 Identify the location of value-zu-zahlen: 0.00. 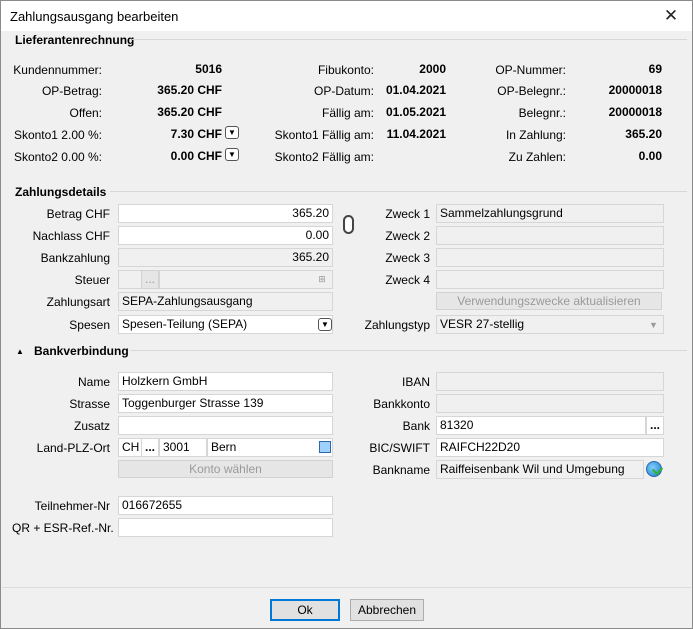
(650, 156).